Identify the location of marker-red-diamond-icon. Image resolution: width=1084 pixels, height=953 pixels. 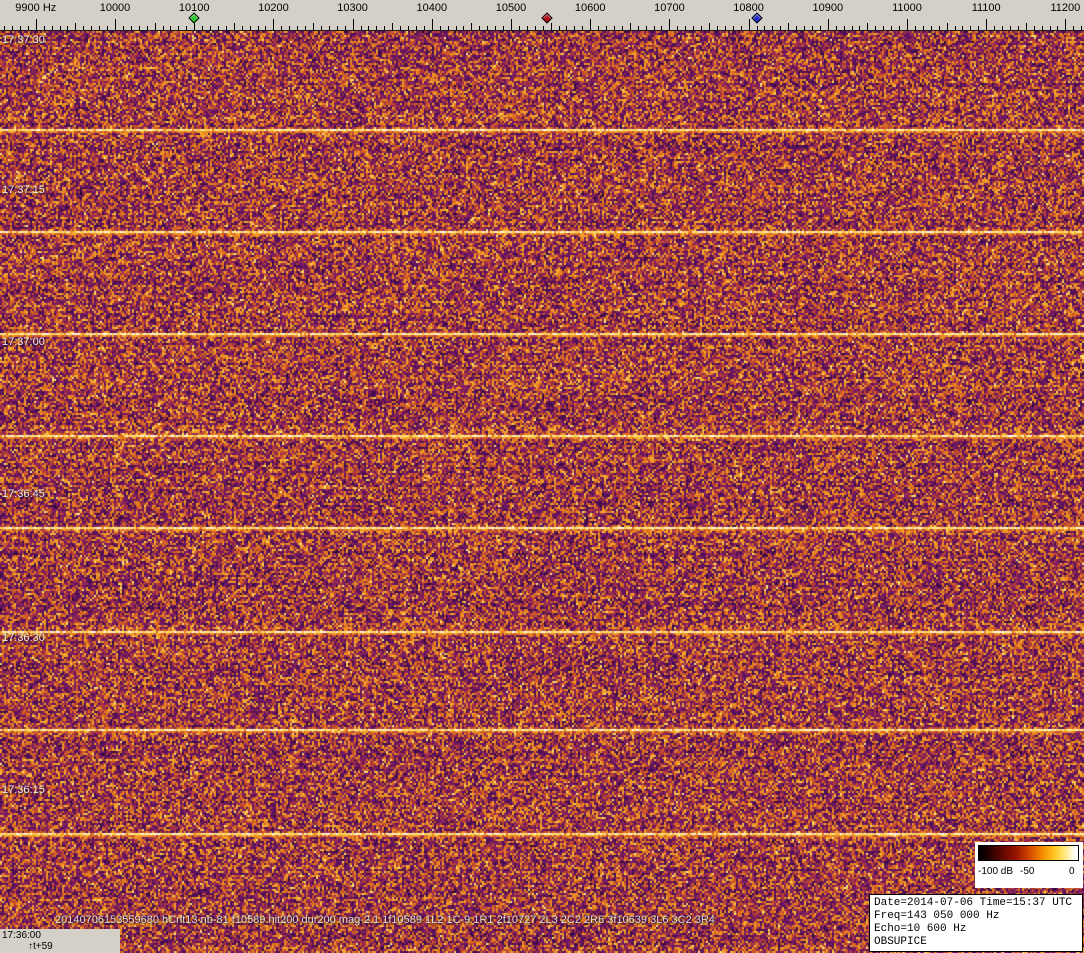
(546, 18).